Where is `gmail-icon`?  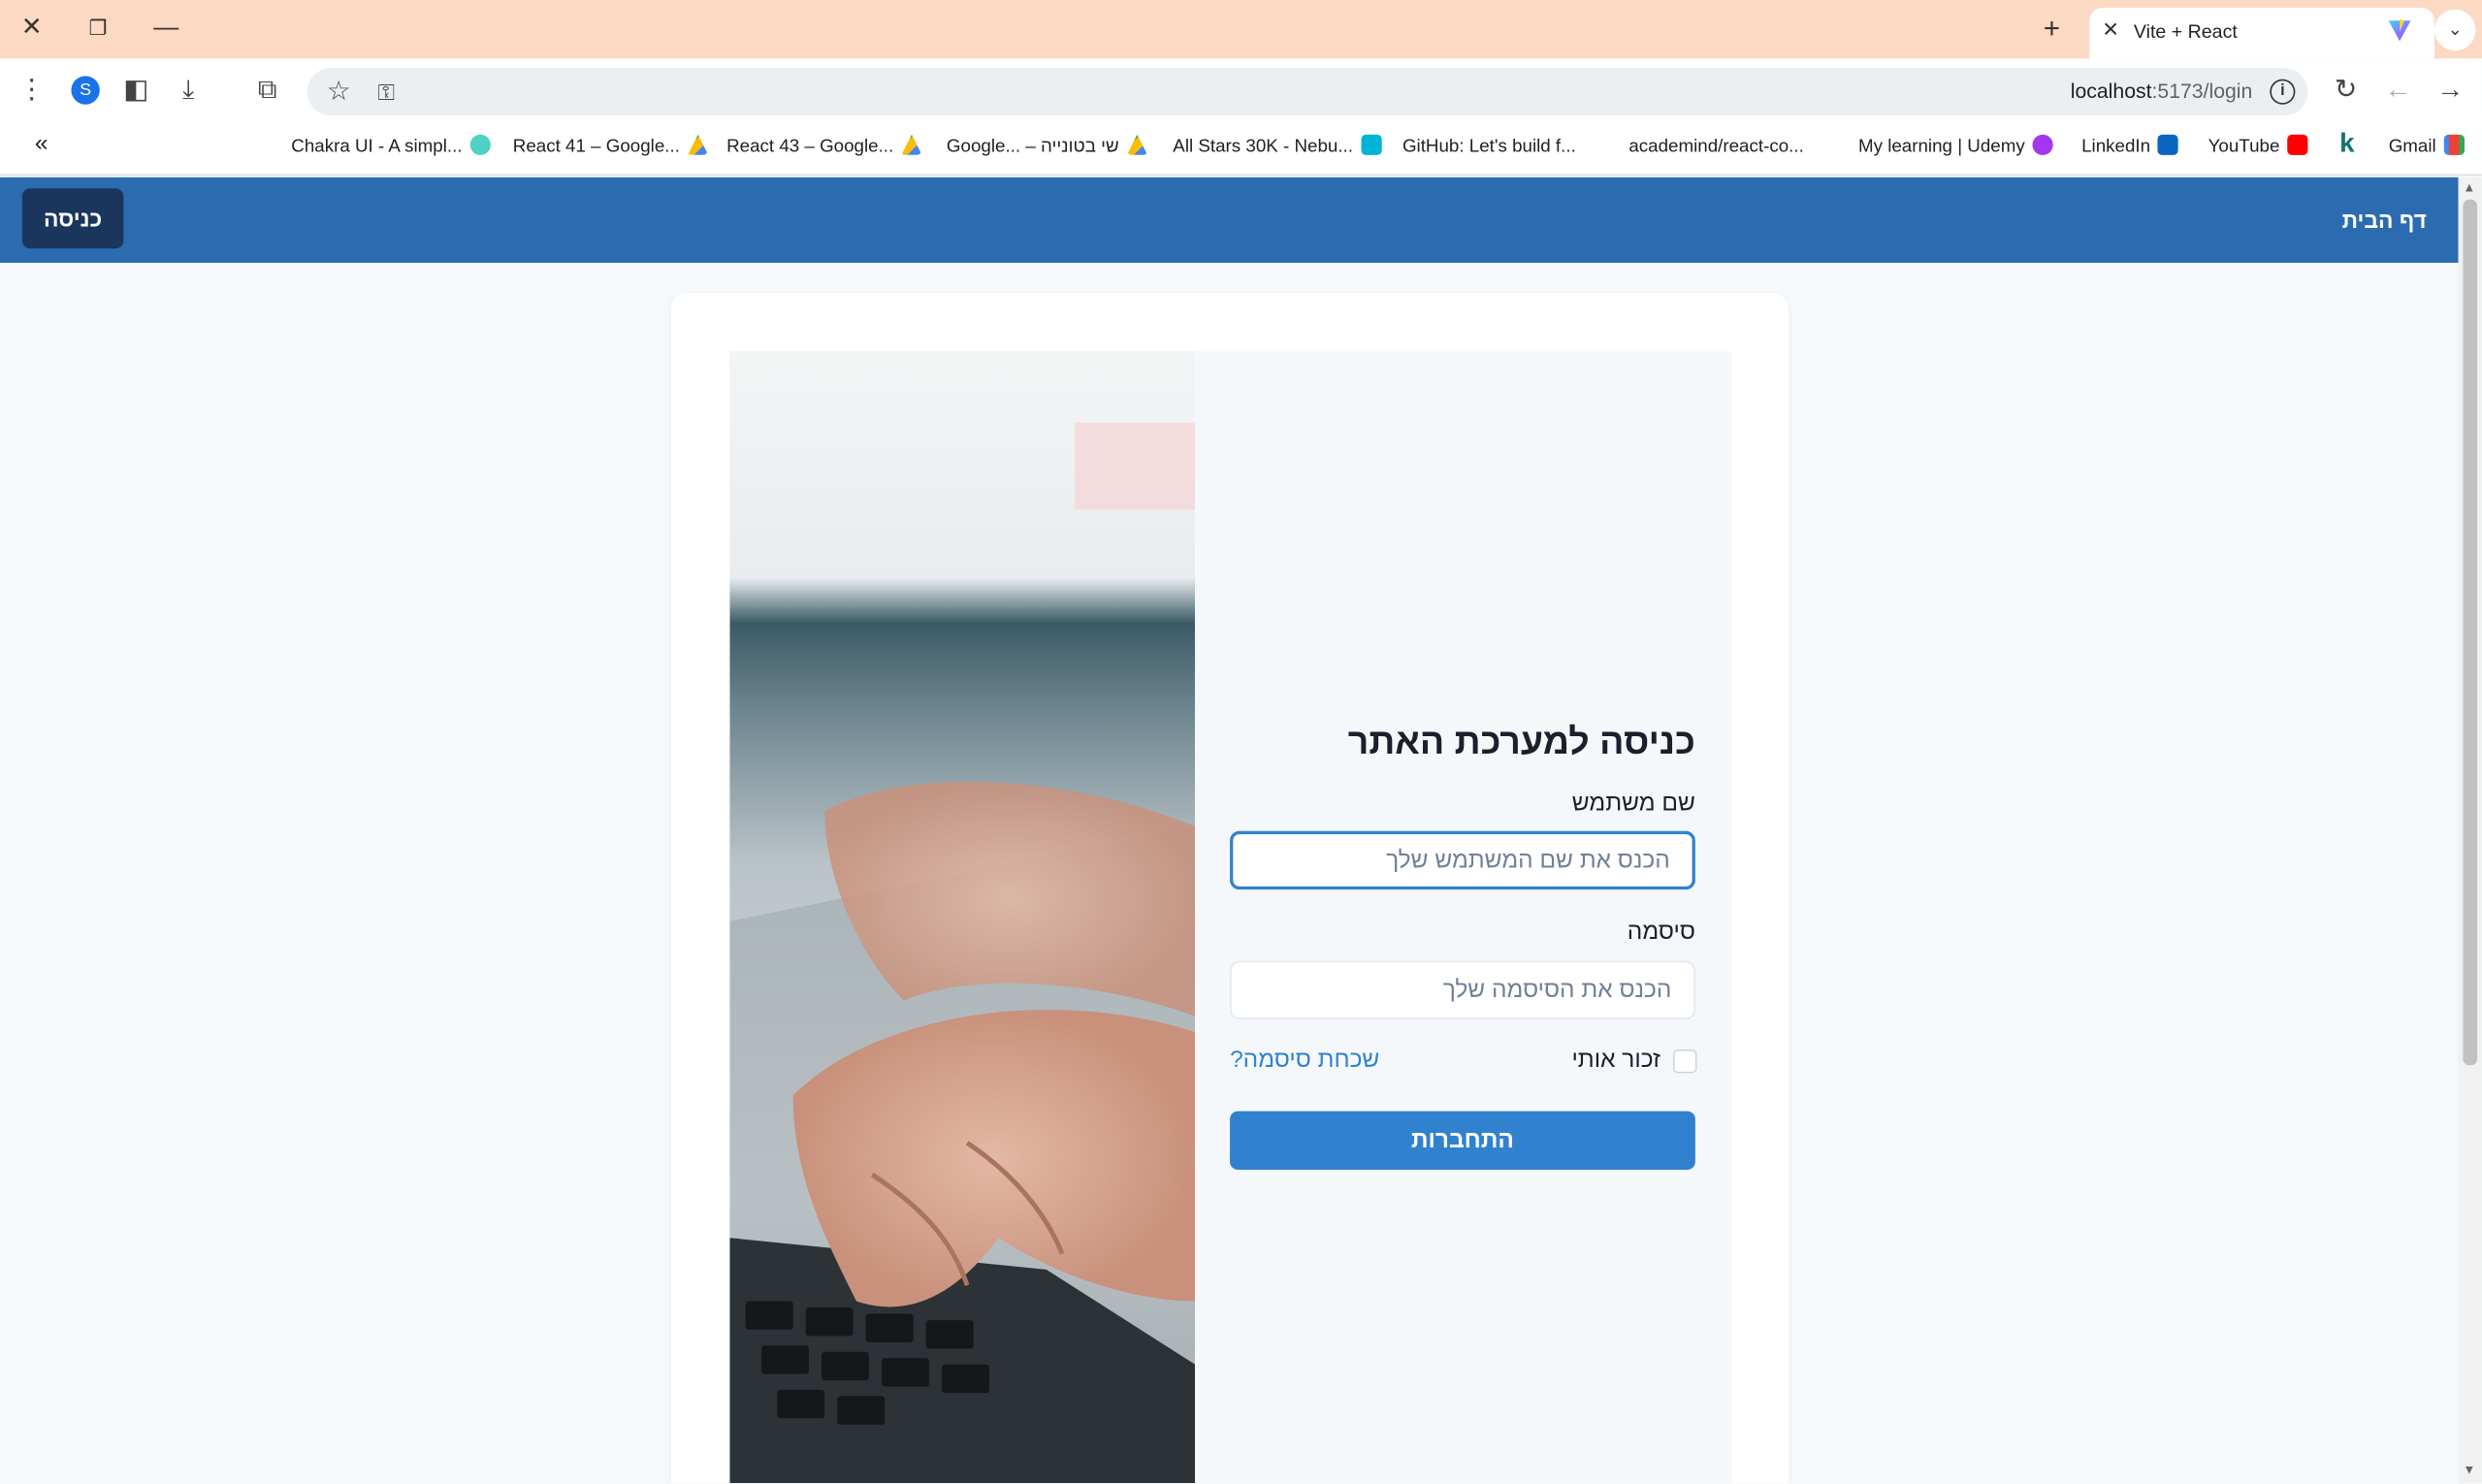 gmail-icon is located at coordinates (2454, 144).